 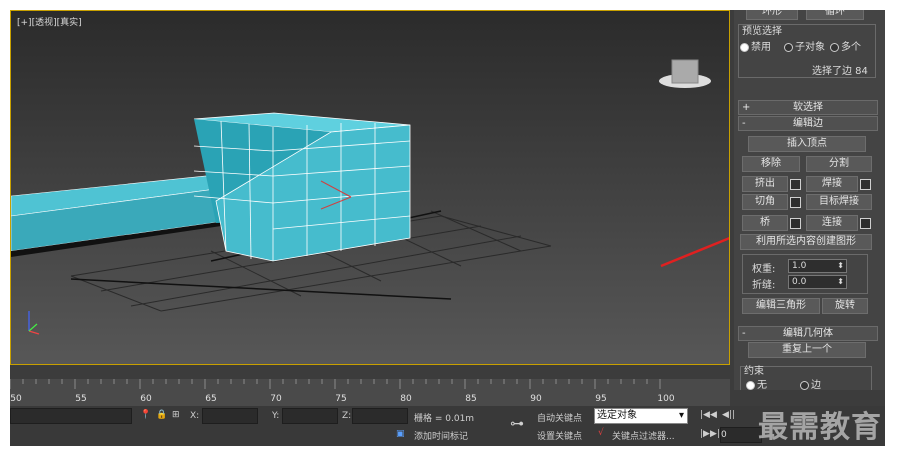 What do you see at coordinates (741, 435) in the screenshot?
I see `current-frame-field: 0` at bounding box center [741, 435].